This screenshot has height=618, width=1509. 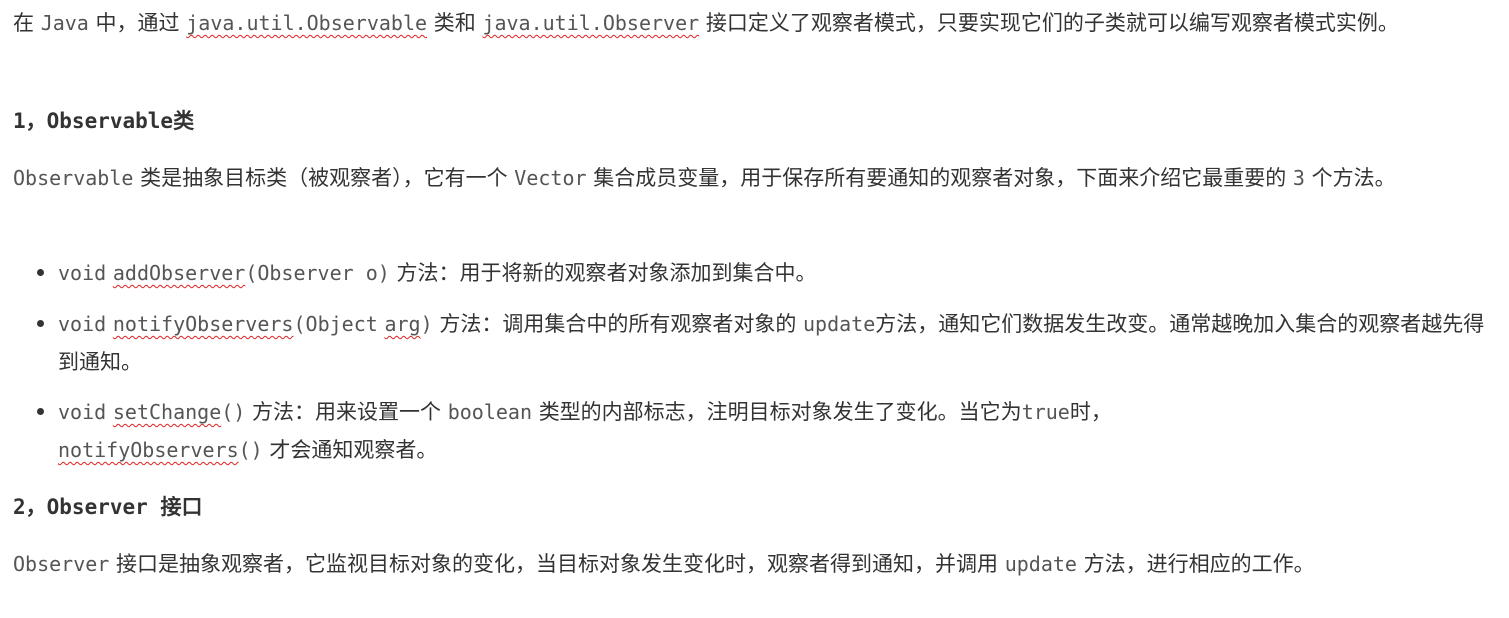 I want to click on heading-text: 2，Observer, so click(x=80, y=507).